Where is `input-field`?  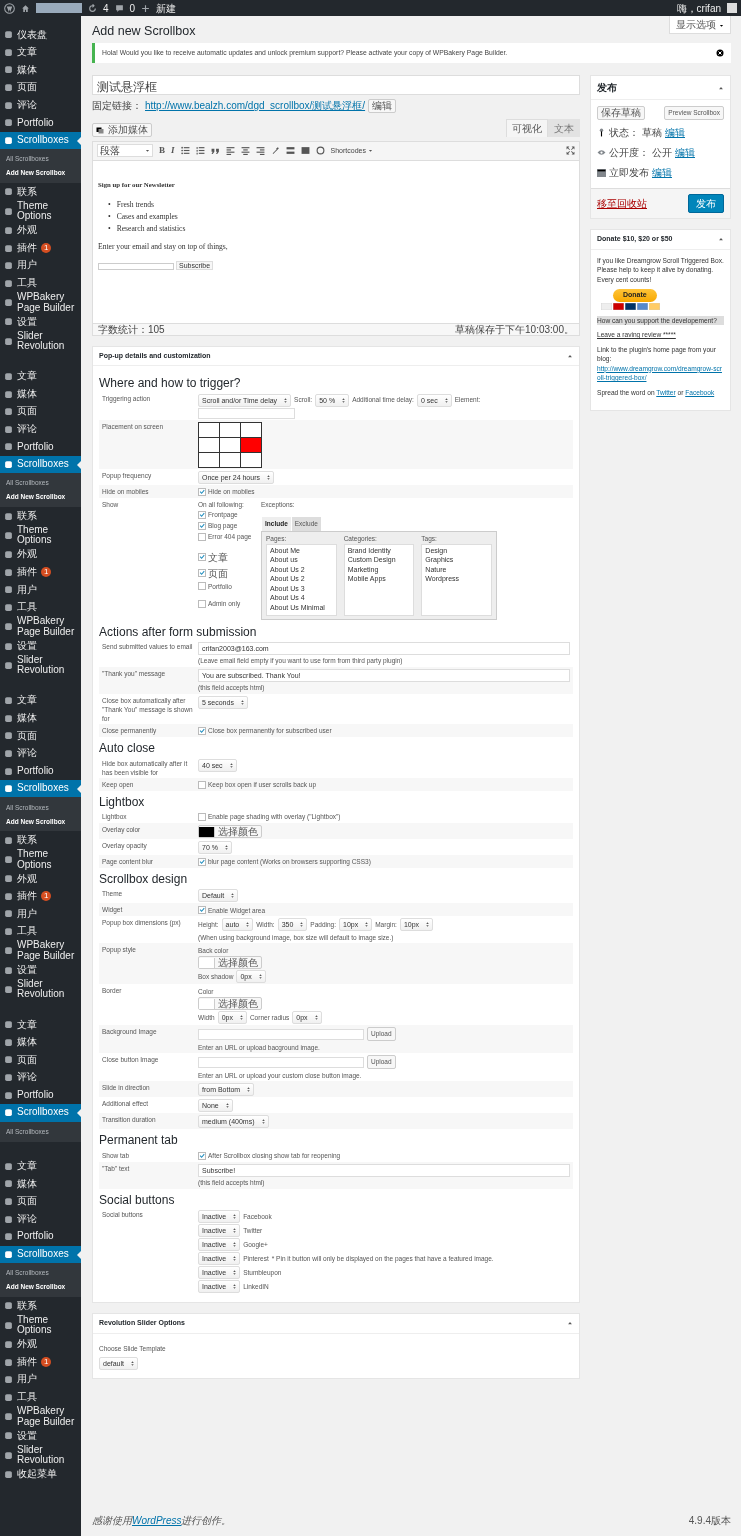
input-field is located at coordinates (246, 413).